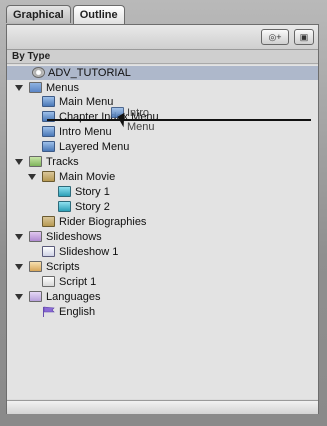 This screenshot has width=327, height=426. What do you see at coordinates (89, 252) in the screenshot?
I see `tree-item-label: Slideshow 1` at bounding box center [89, 252].